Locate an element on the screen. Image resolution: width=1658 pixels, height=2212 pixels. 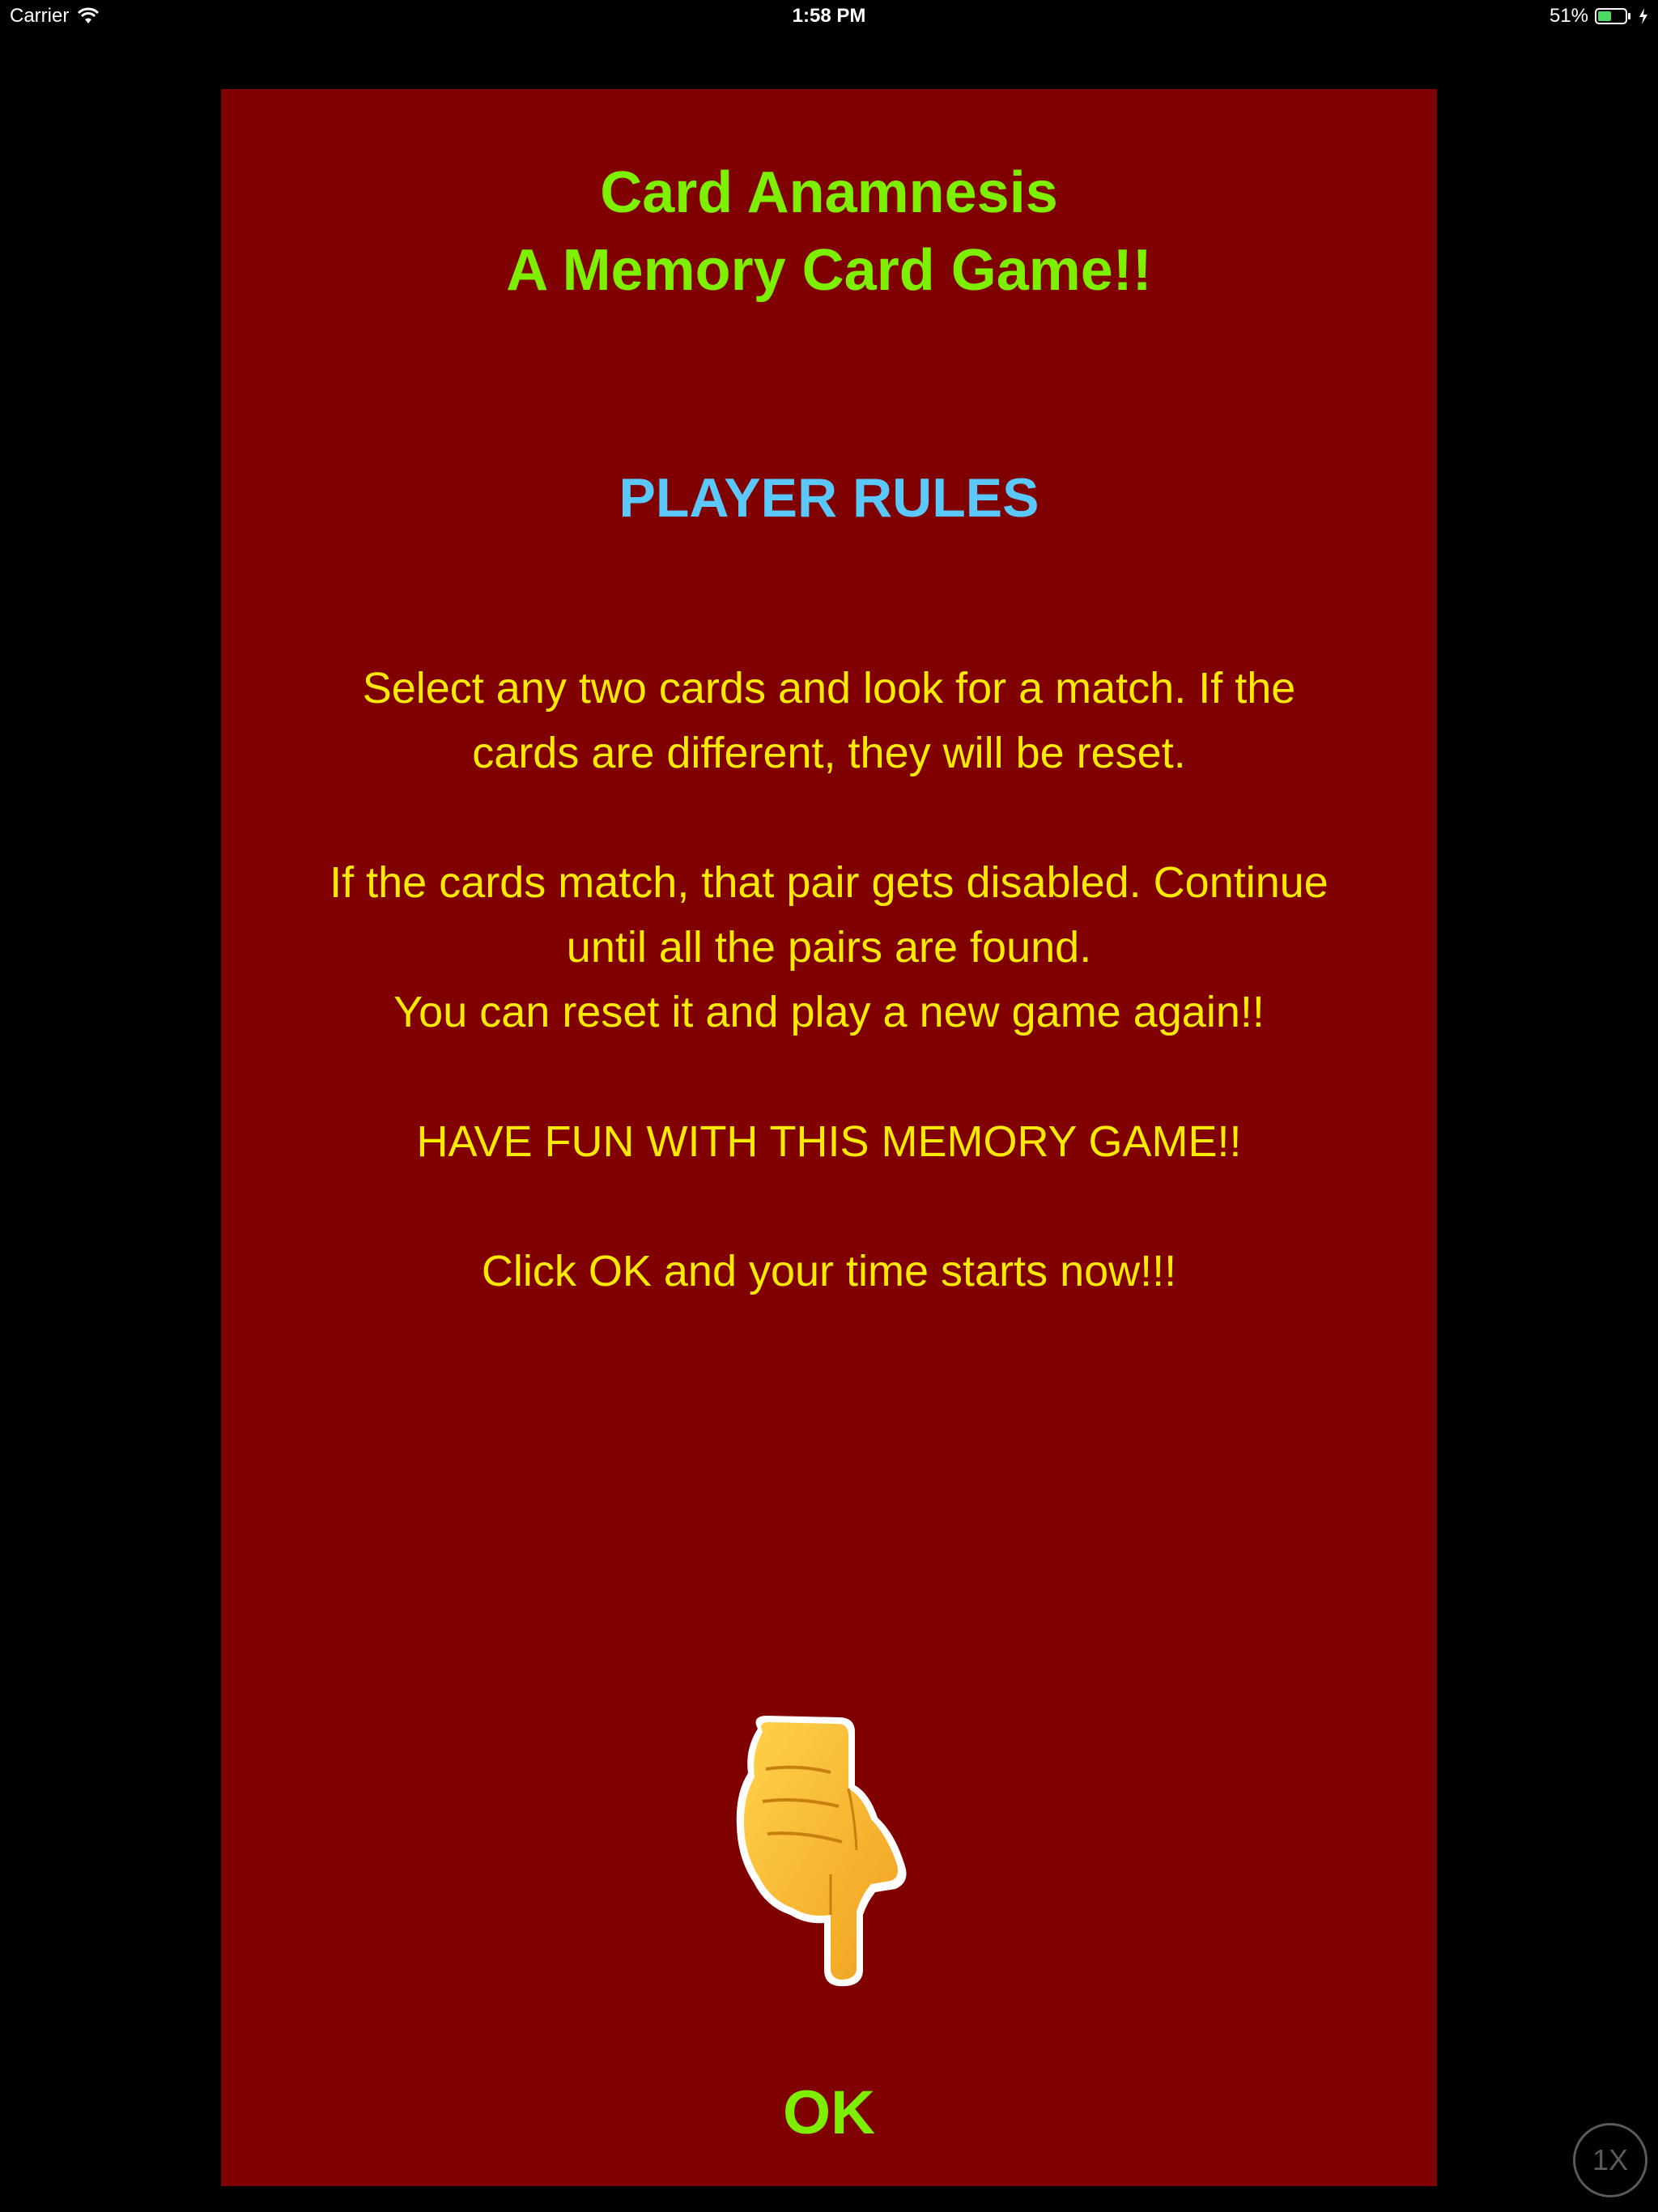
rules-p2-line2: until all the pairs are found. is located at coordinates (829, 948).